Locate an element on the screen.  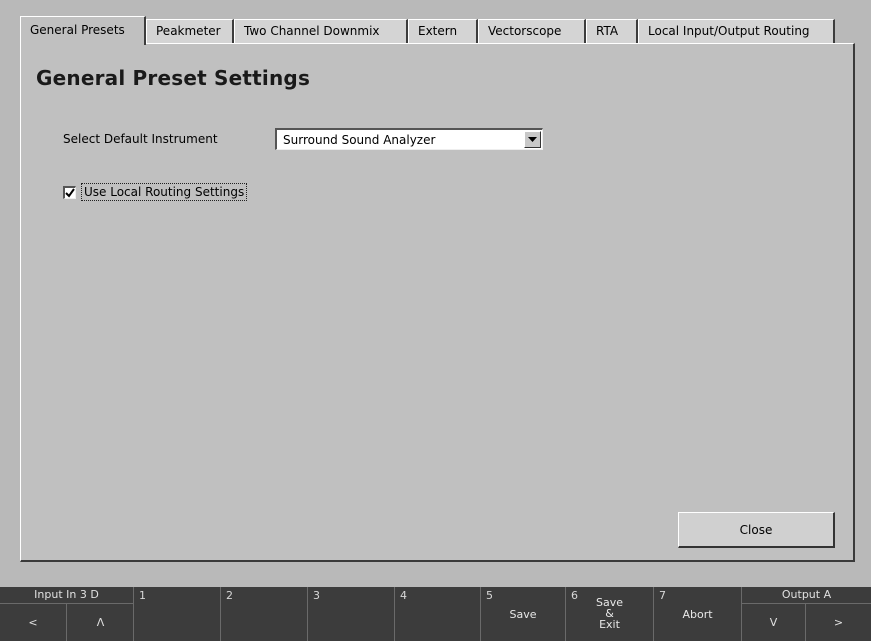
tab-label: Peakmeter is located at coordinates (188, 31).